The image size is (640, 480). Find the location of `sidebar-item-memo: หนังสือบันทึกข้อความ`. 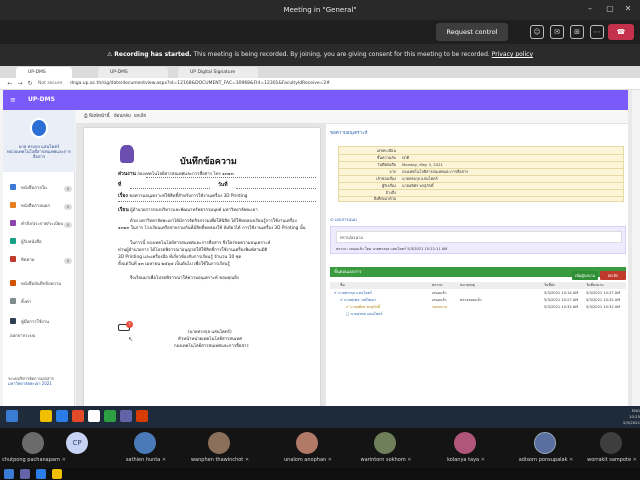

sidebar-item-memo: หนังสือบันทึกข้อความ is located at coordinates (41, 285).